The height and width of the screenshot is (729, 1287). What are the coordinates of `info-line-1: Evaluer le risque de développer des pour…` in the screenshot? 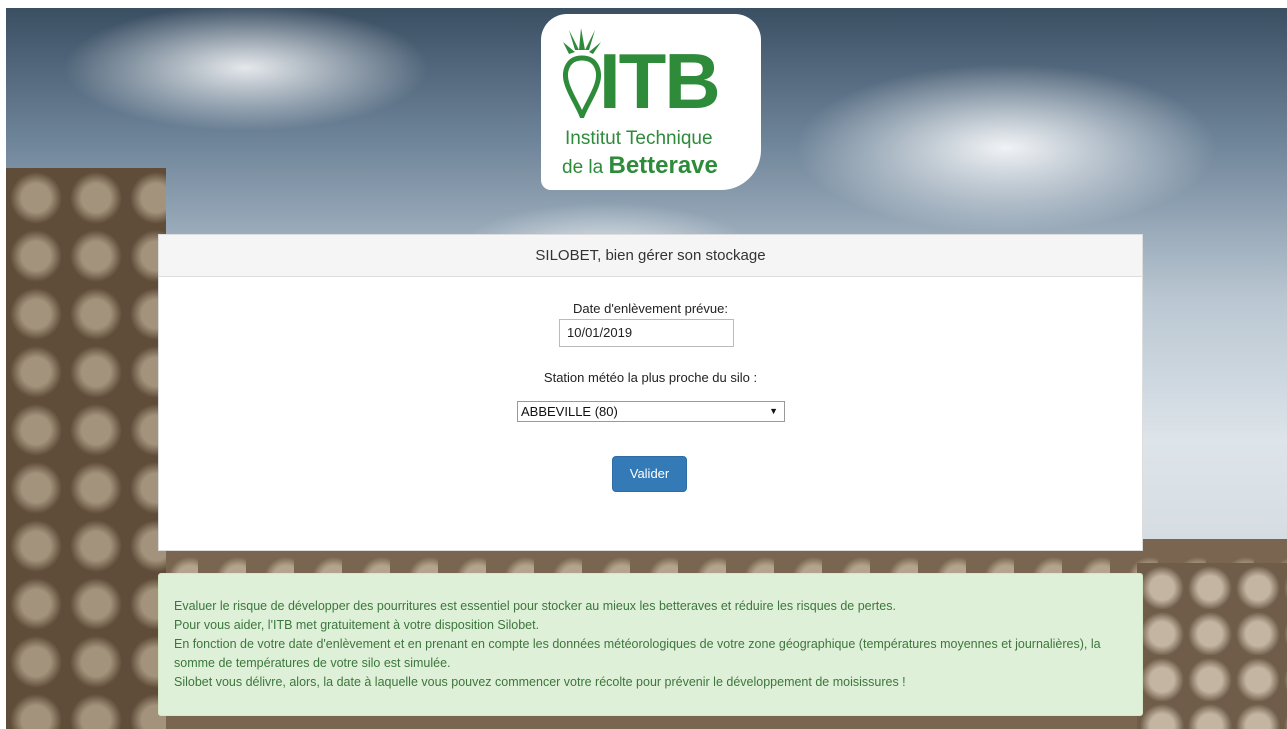 It's located at (535, 606).